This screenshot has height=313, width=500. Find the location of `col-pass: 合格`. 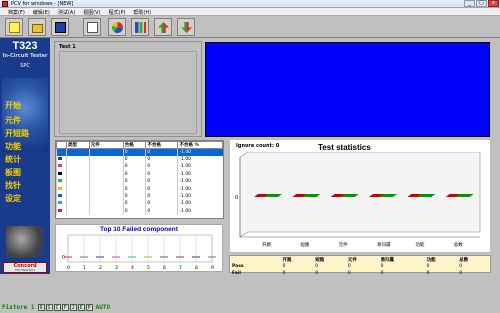

col-pass: 合格 is located at coordinates (134, 145).